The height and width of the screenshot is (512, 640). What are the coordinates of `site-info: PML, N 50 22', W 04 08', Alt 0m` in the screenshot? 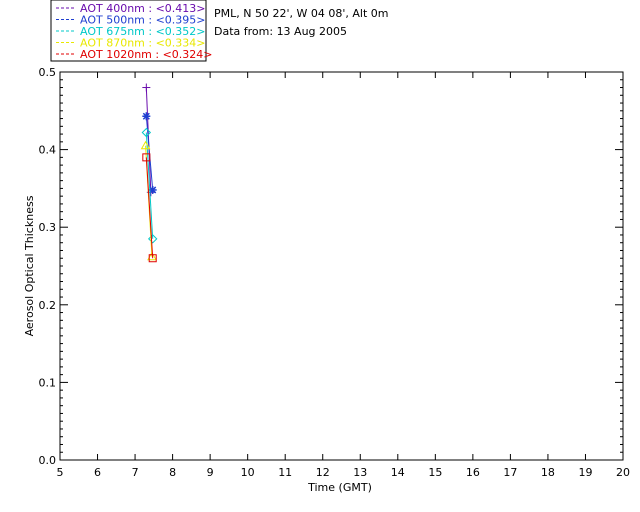 It's located at (301, 13).